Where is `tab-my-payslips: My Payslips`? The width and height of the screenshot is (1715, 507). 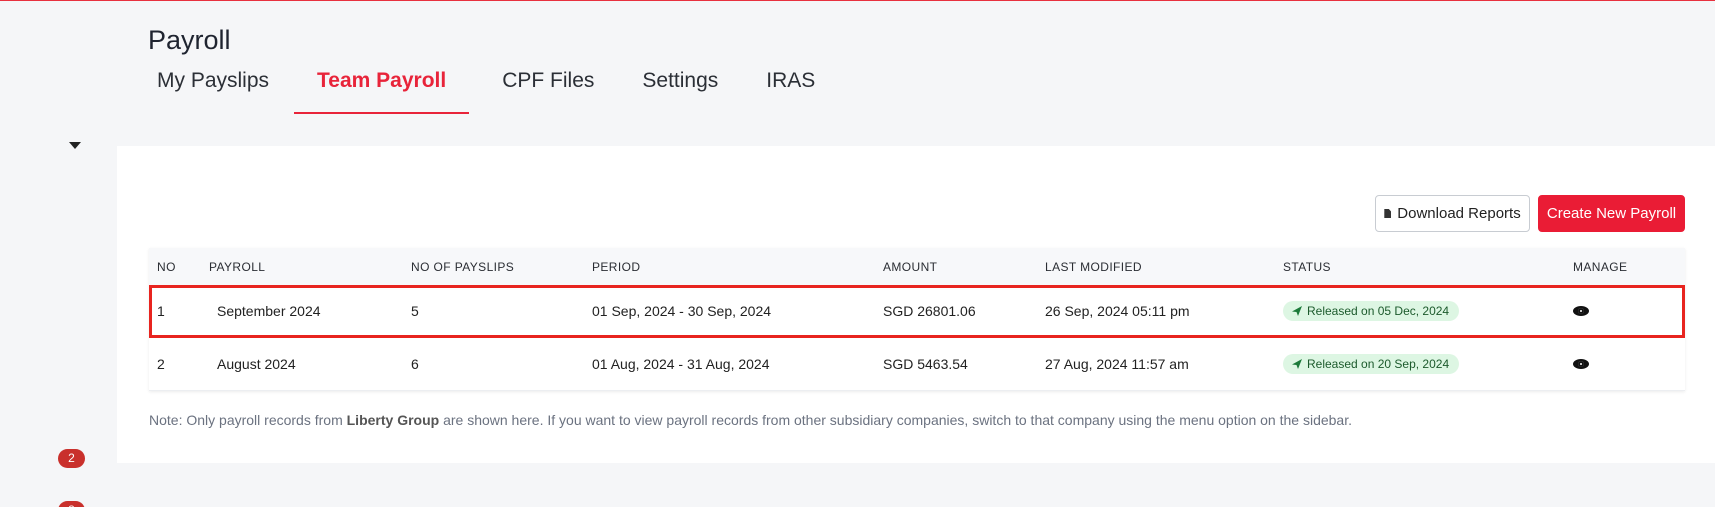 tab-my-payslips: My Payslips is located at coordinates (213, 90).